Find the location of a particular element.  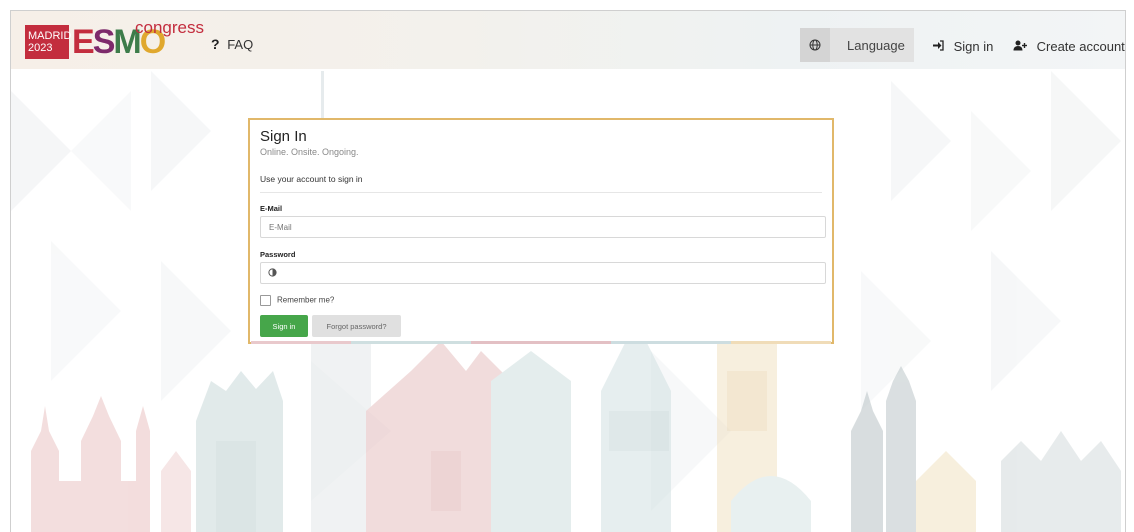

question-mark-icon: ? is located at coordinates (215, 44).